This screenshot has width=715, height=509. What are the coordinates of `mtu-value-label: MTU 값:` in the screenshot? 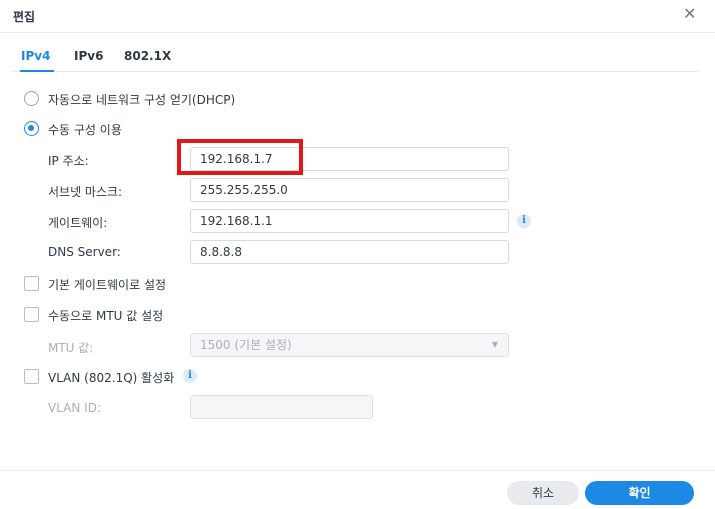 It's located at (71, 348).